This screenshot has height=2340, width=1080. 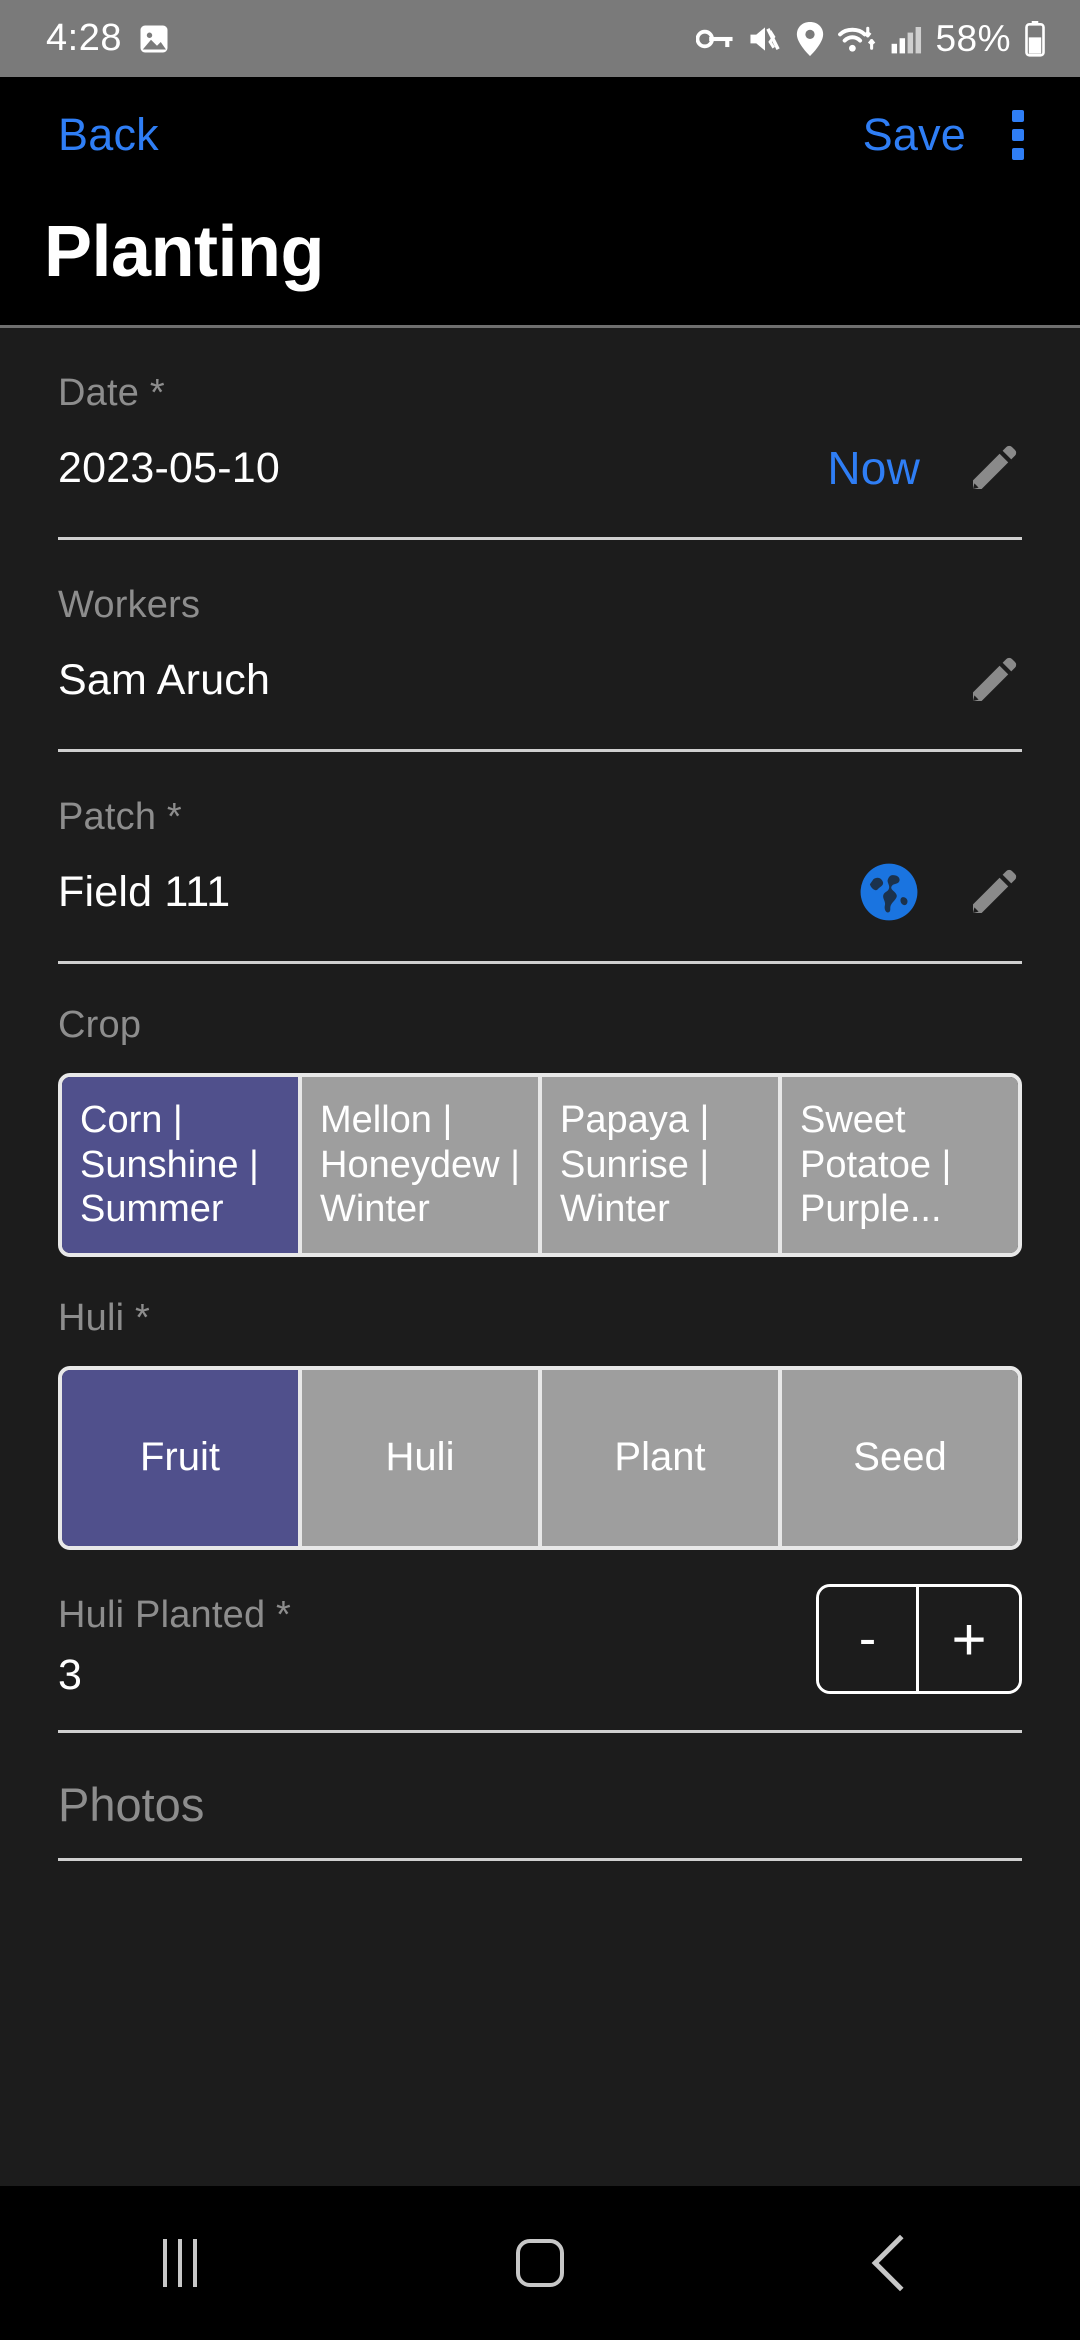 I want to click on date-label: Date *, so click(x=111, y=393).